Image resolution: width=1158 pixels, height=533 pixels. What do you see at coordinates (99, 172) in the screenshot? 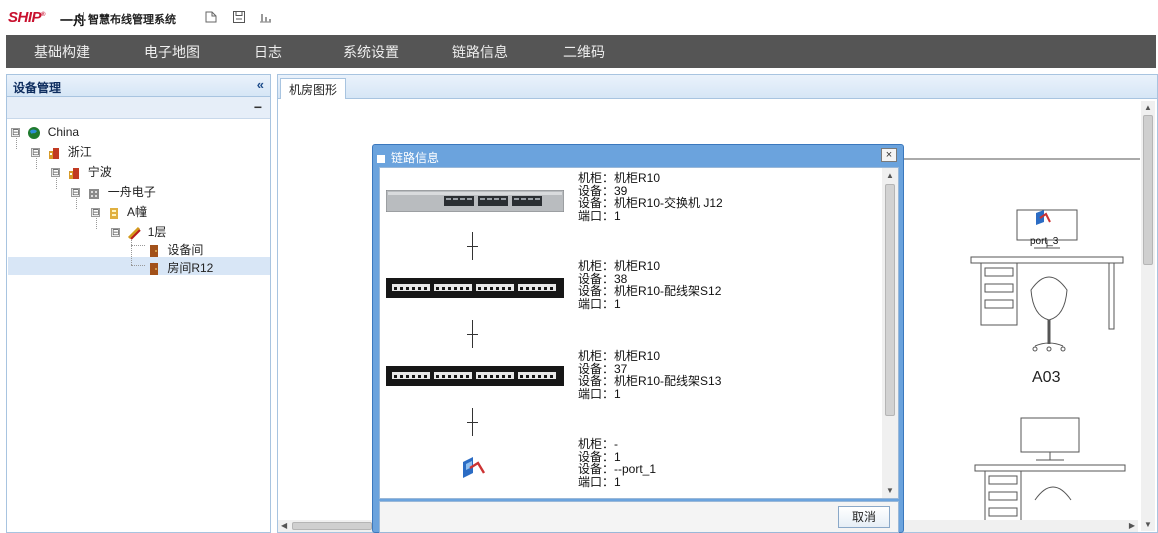
I see `tree-node-label: 宁波` at bounding box center [99, 172].